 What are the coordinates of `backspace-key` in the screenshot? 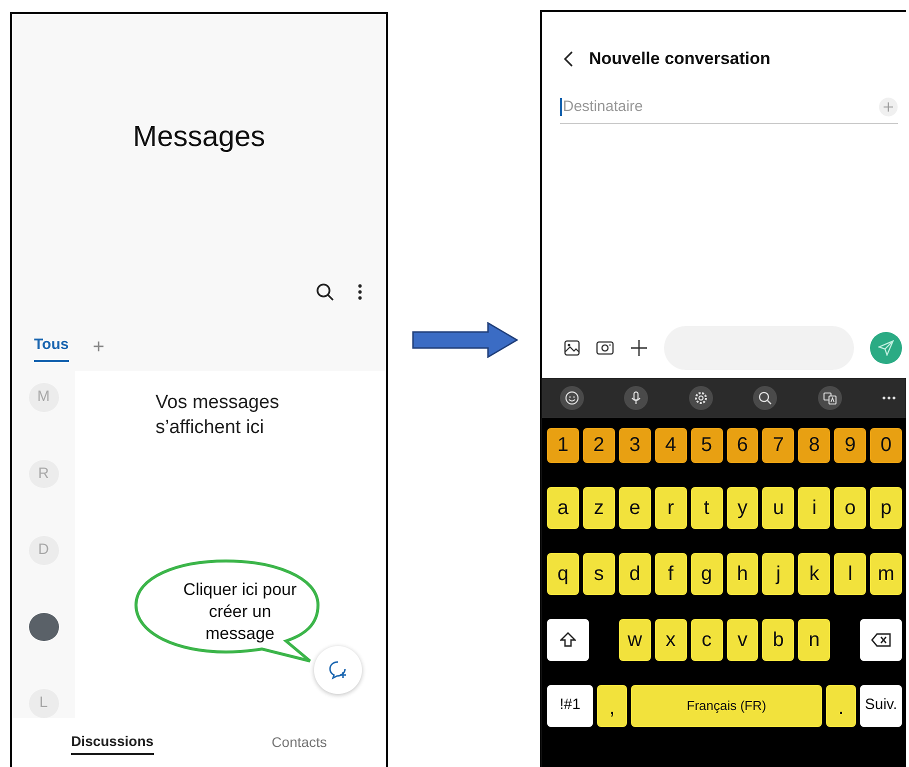 It's located at (881, 639).